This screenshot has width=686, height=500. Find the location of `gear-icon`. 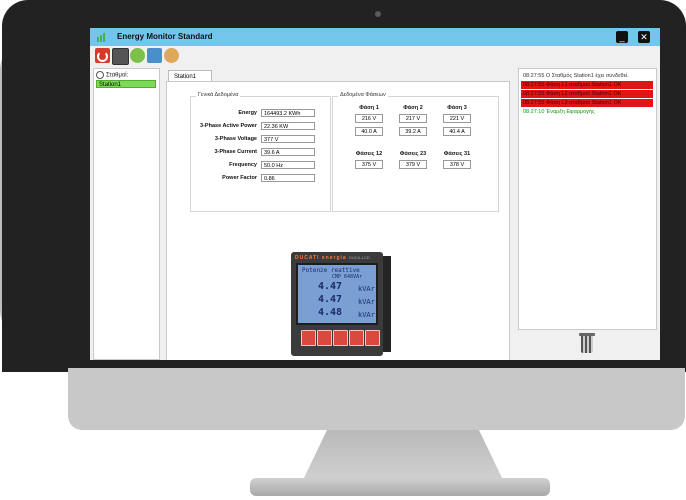

gear-icon is located at coordinates (137, 55).